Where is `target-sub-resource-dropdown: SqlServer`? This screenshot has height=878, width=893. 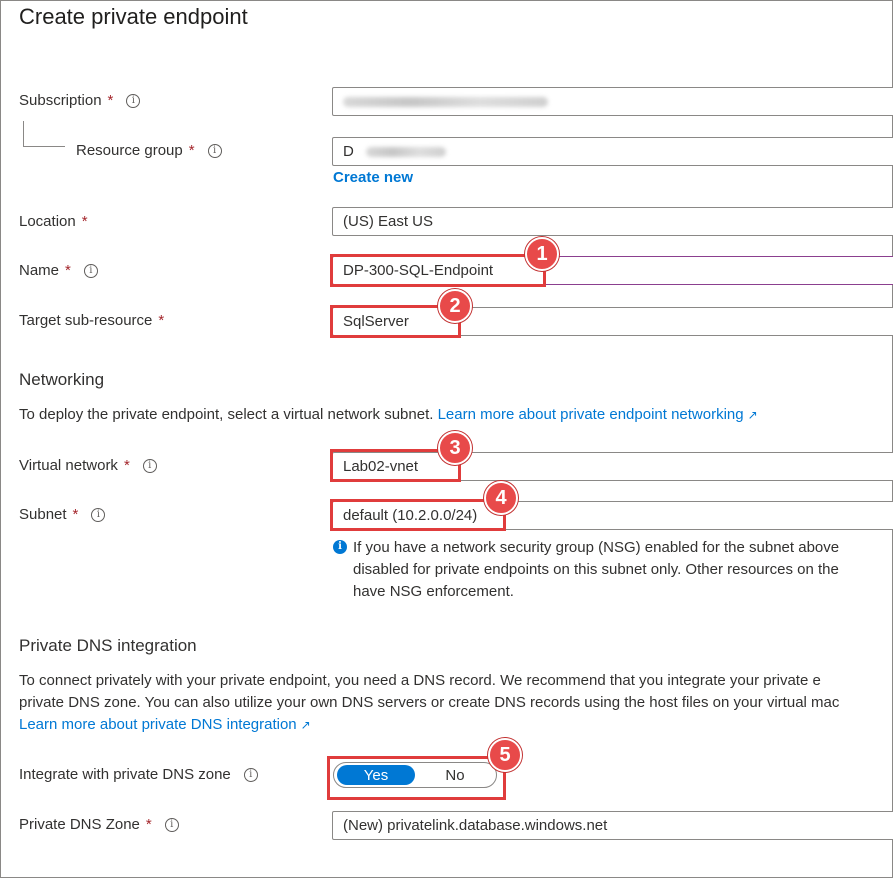 target-sub-resource-dropdown: SqlServer is located at coordinates (612, 321).